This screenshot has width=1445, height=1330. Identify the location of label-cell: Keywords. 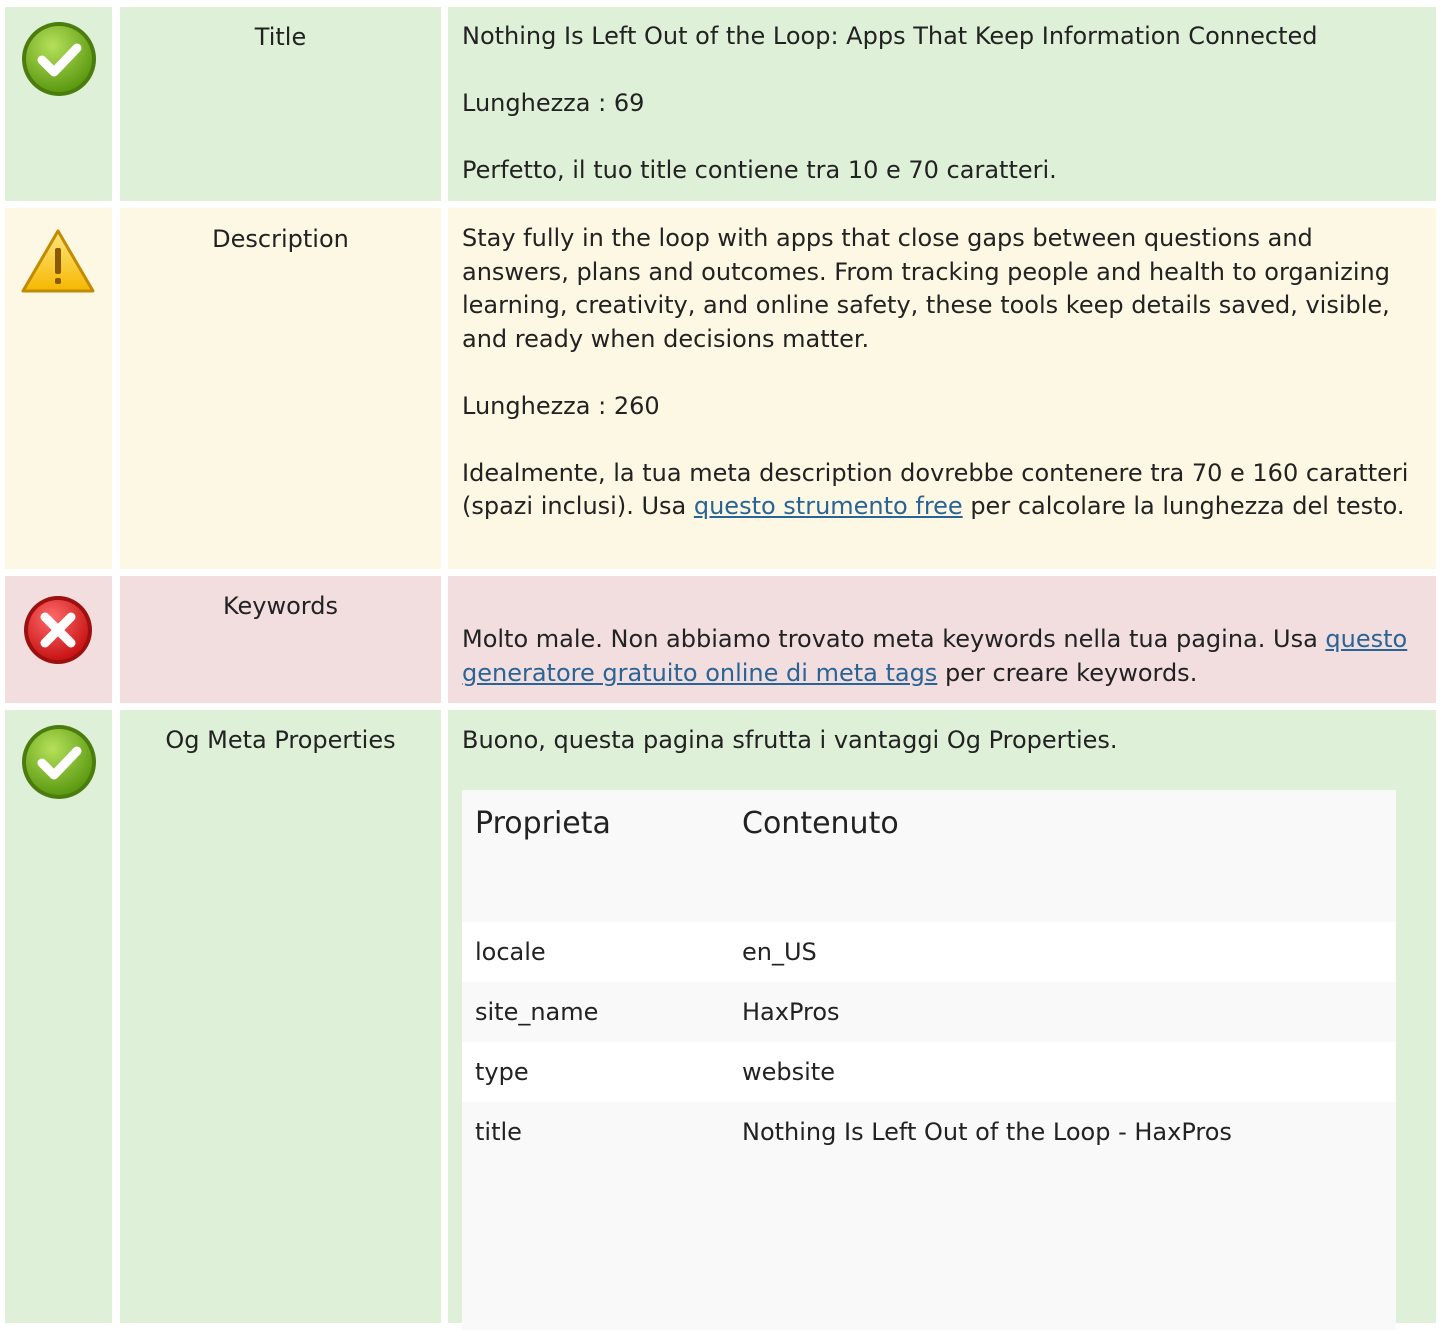
(280, 639).